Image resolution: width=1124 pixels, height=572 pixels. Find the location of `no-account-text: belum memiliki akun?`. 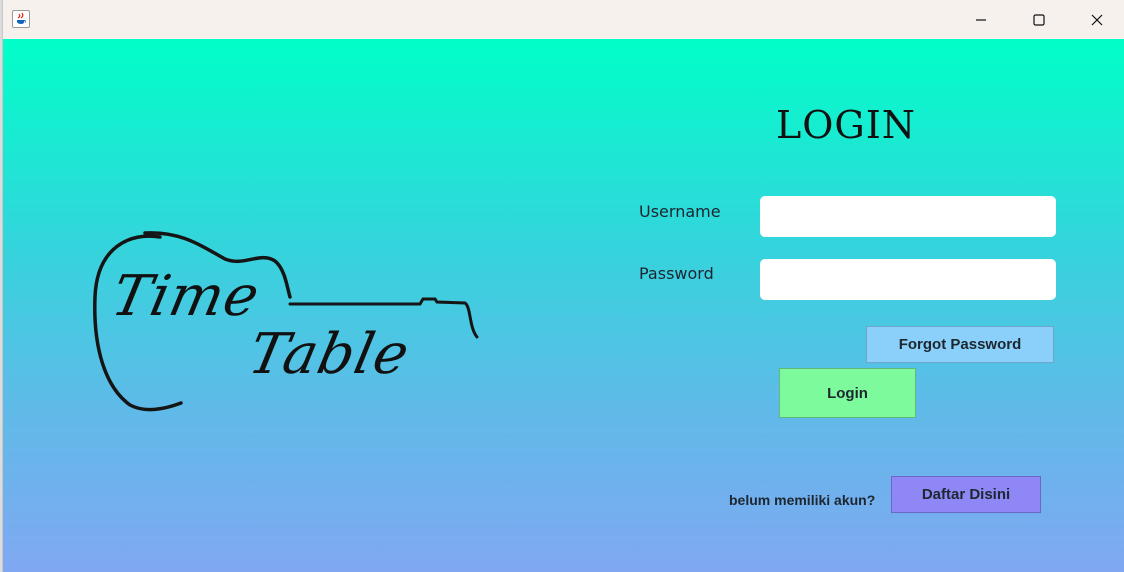

no-account-text: belum memiliki akun? is located at coordinates (802, 500).